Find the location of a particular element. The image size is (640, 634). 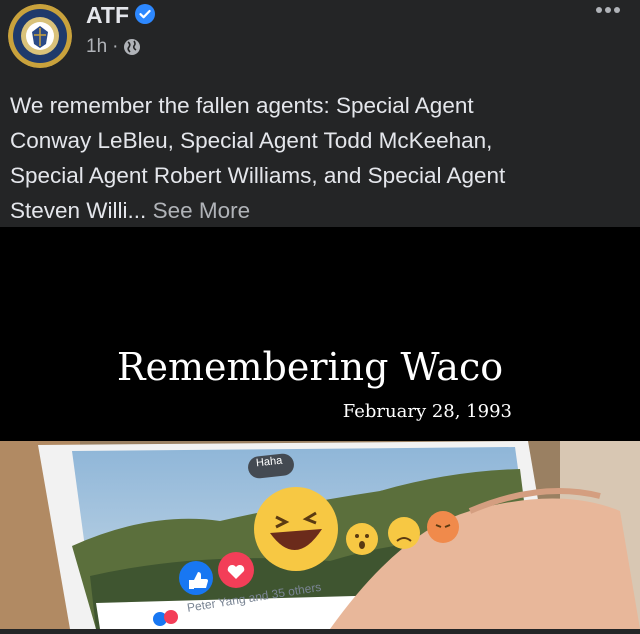

page-name: ATF is located at coordinates (107, 15).